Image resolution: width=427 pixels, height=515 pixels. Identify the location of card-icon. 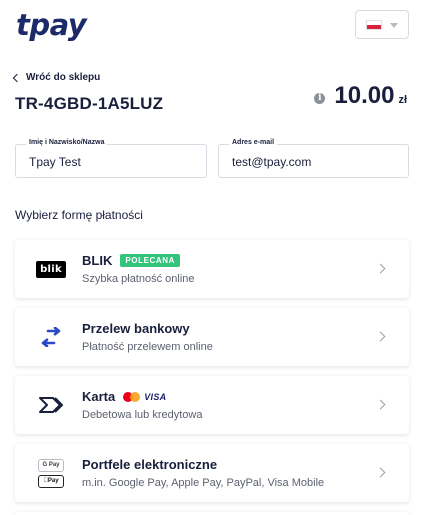
(51, 405).